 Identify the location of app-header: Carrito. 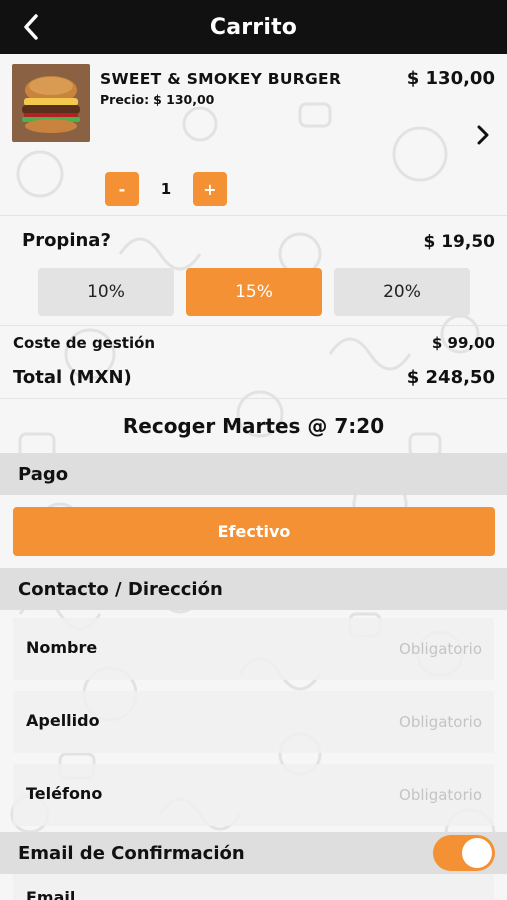
(253, 27).